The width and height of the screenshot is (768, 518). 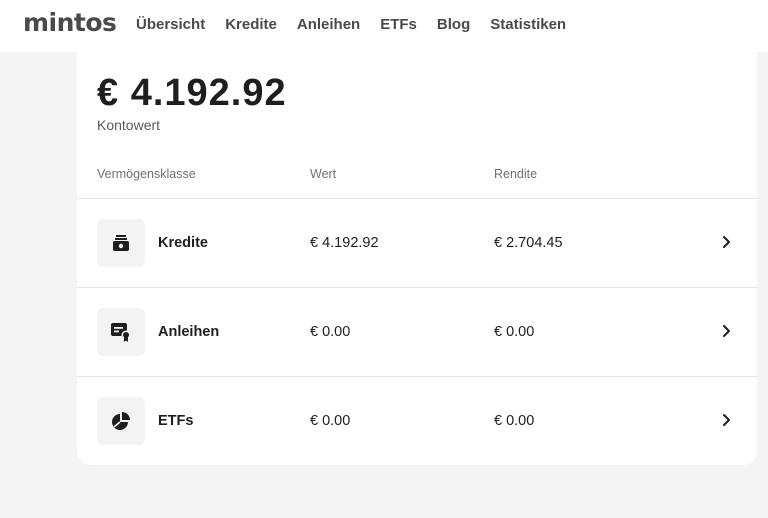 I want to click on account-balance: € 4.192.92, so click(x=192, y=93).